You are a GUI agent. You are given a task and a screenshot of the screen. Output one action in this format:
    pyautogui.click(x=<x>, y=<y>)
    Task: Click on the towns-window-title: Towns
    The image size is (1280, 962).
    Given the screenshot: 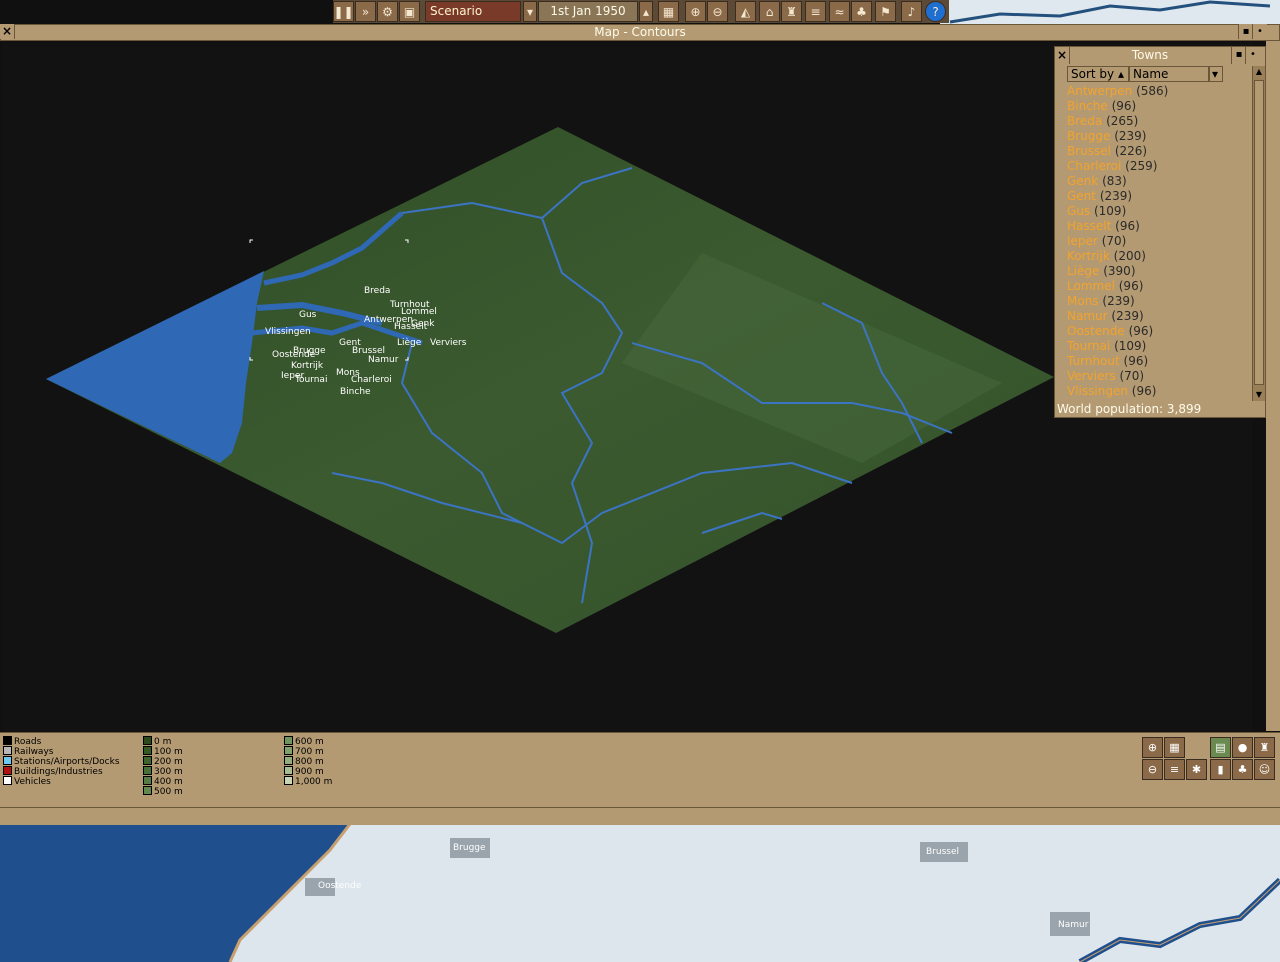 What is the action you would take?
    pyautogui.click(x=1150, y=55)
    